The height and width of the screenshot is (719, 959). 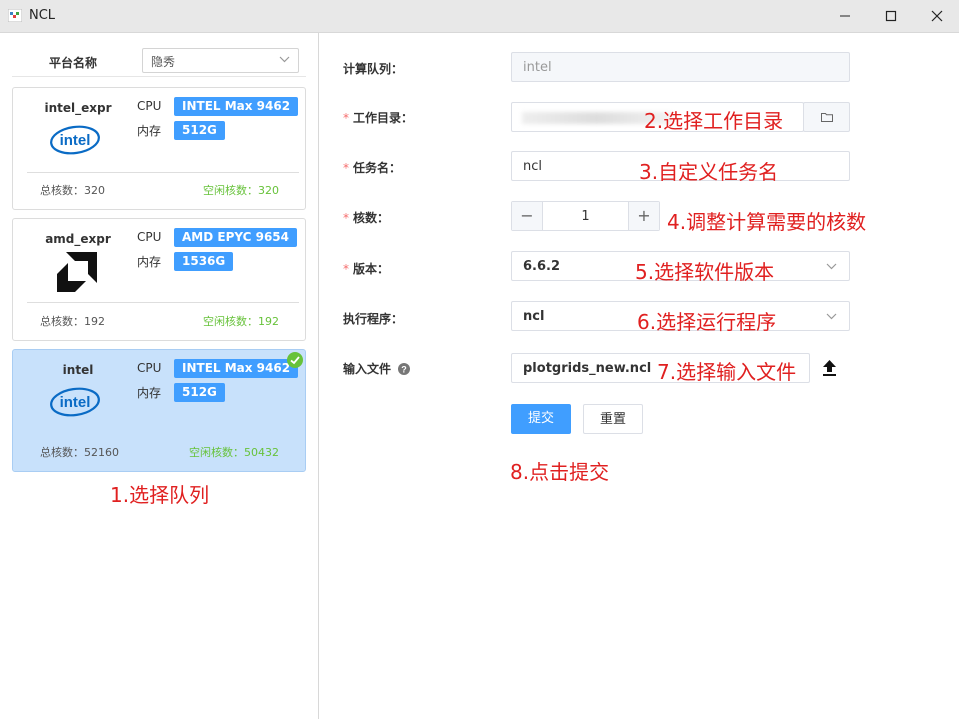 What do you see at coordinates (78, 108) in the screenshot?
I see `queue-name: intel_expr` at bounding box center [78, 108].